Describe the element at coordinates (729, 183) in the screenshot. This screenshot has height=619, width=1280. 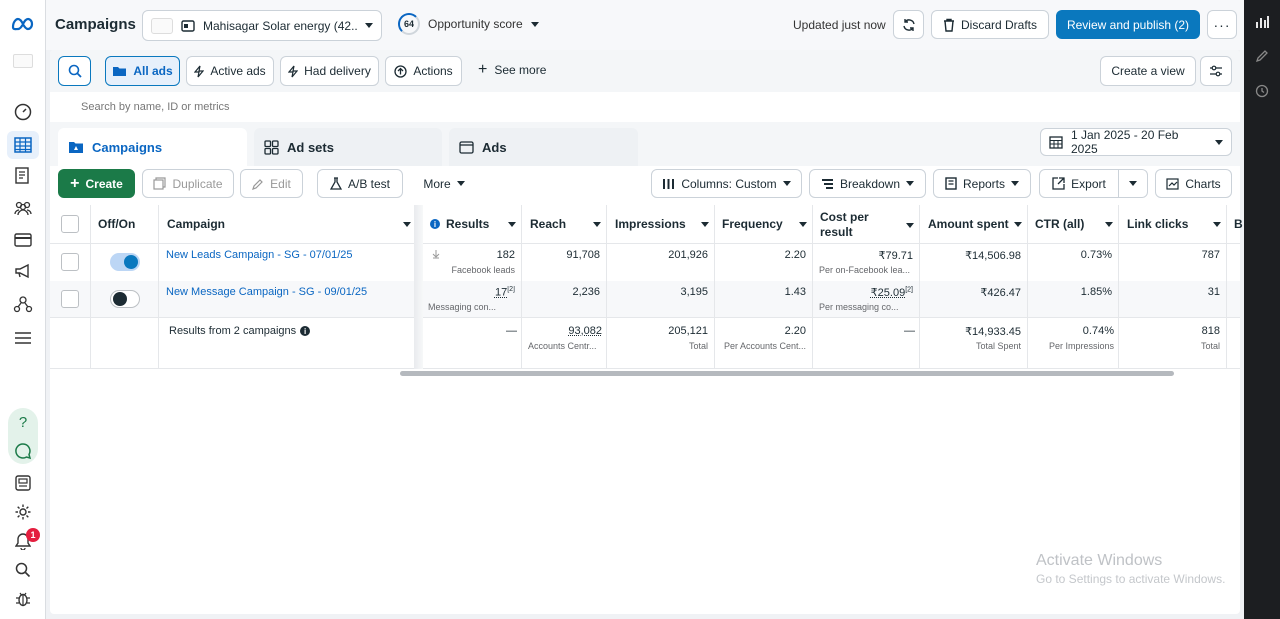
I see `columns-label: Columns: Custom` at that location.